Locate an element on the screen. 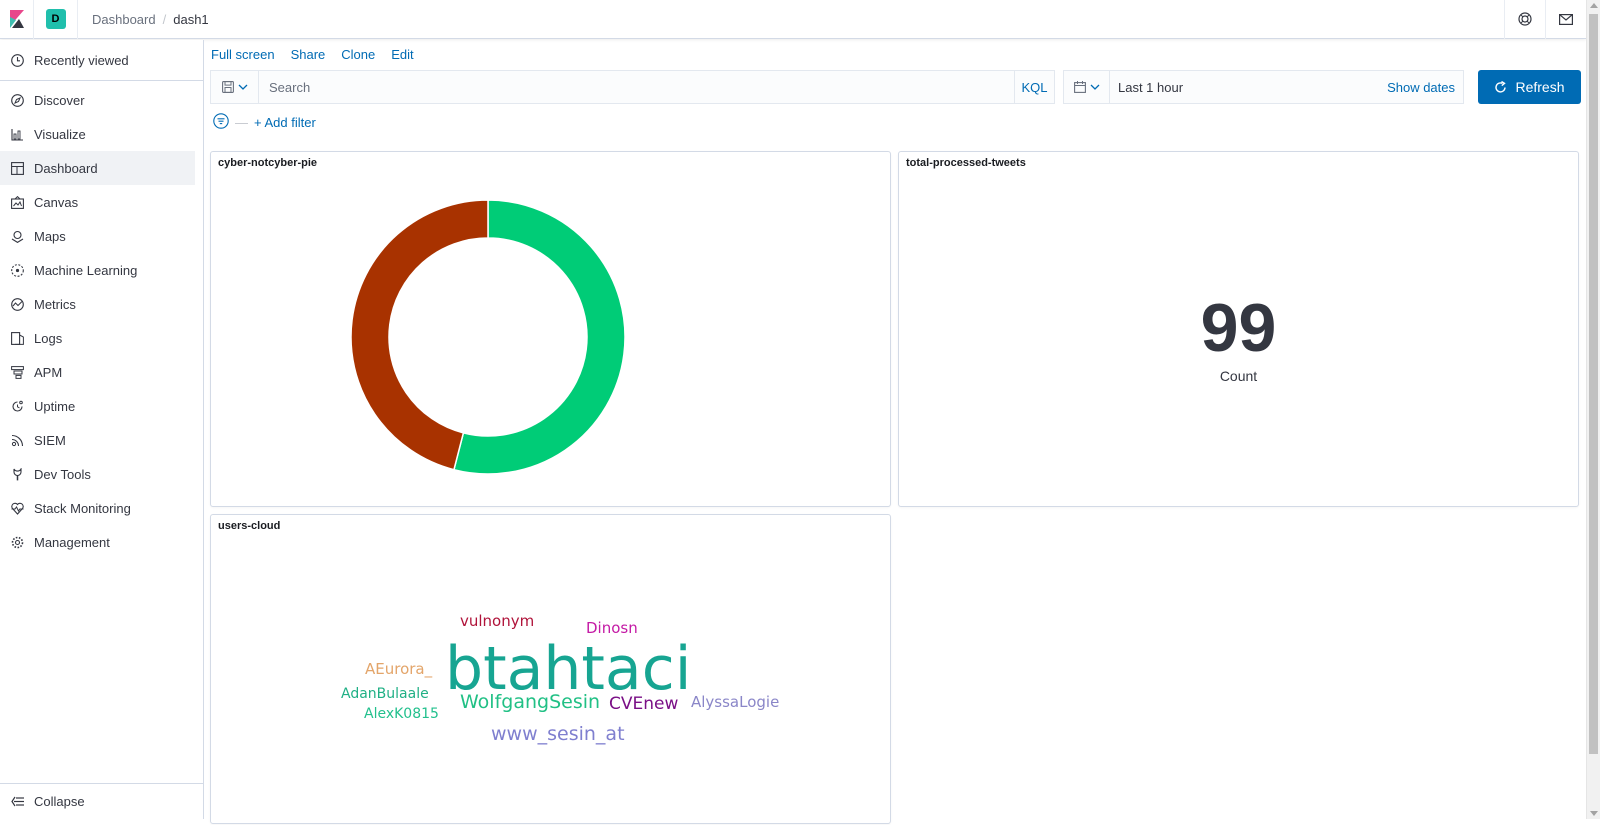 This screenshot has height=825, width=1600. cloud-word: AEurora_ is located at coordinates (398, 669).